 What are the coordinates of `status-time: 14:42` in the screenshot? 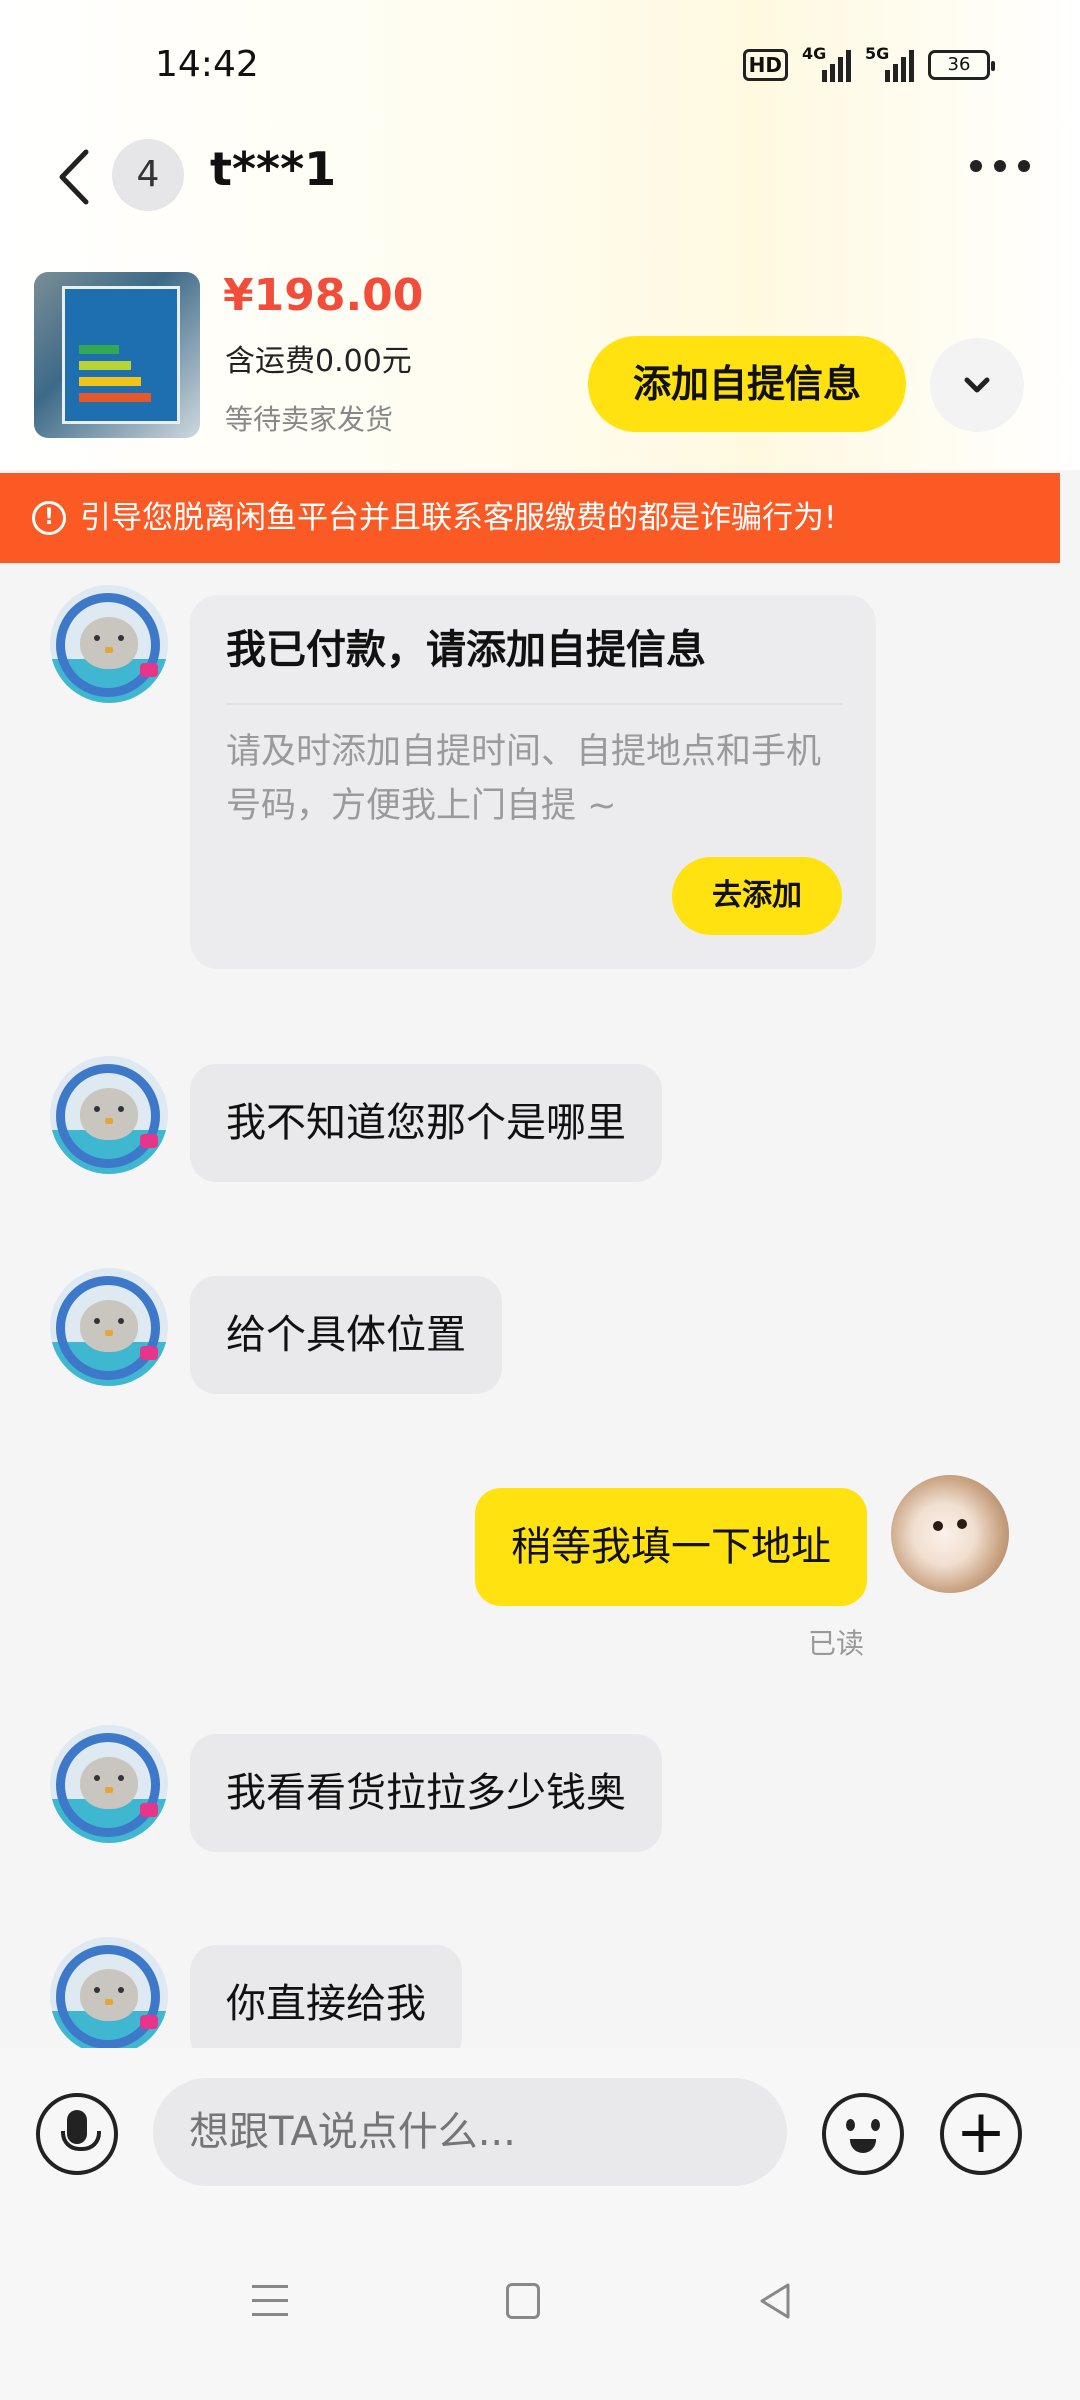 It's located at (207, 64).